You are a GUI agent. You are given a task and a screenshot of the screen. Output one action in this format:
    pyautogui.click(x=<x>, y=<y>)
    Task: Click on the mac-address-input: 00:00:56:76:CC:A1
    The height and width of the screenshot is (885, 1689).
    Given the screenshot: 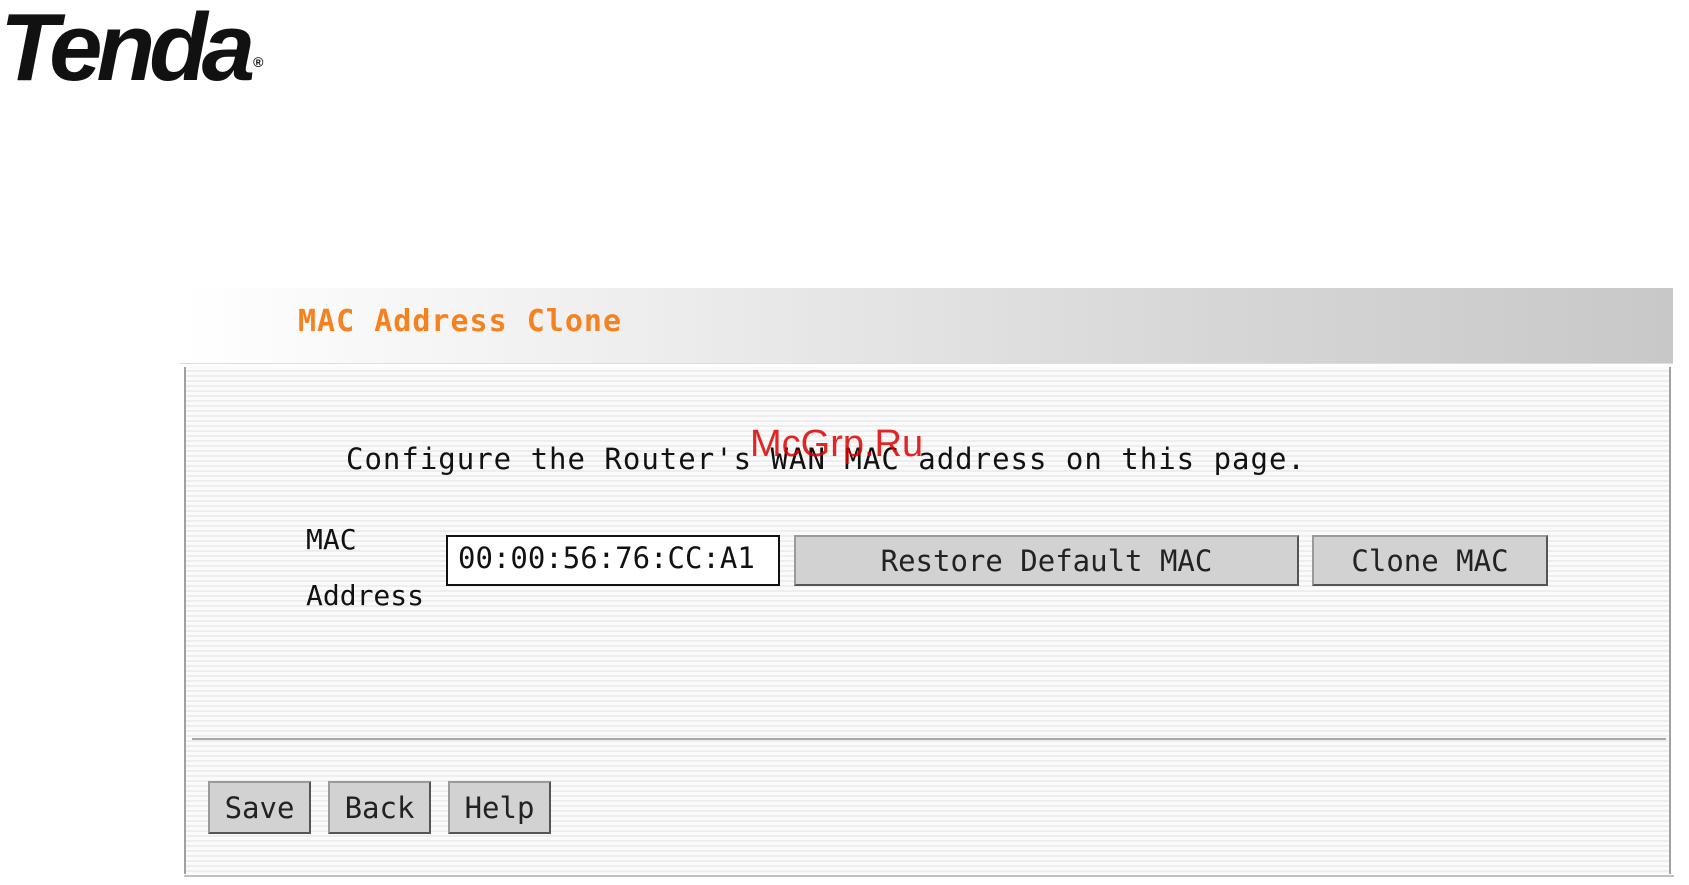 What is the action you would take?
    pyautogui.click(x=613, y=560)
    